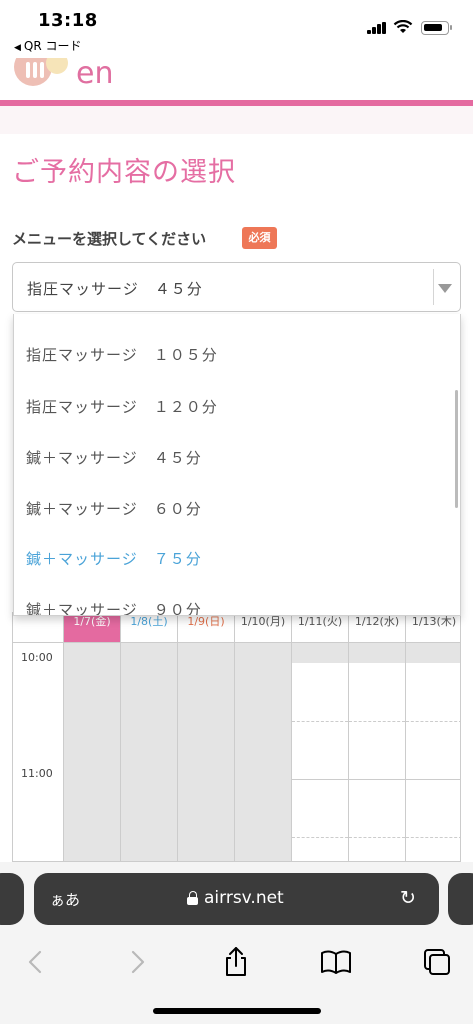 This screenshot has height=1024, width=473. What do you see at coordinates (436, 962) in the screenshot?
I see `tabs-icon` at bounding box center [436, 962].